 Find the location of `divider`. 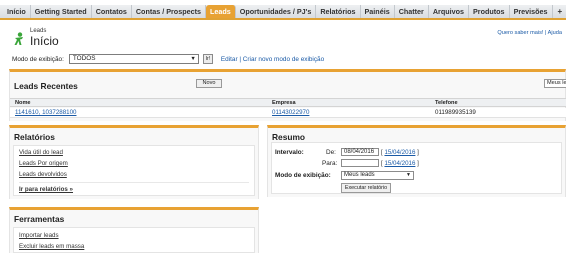

divider is located at coordinates (134, 182).